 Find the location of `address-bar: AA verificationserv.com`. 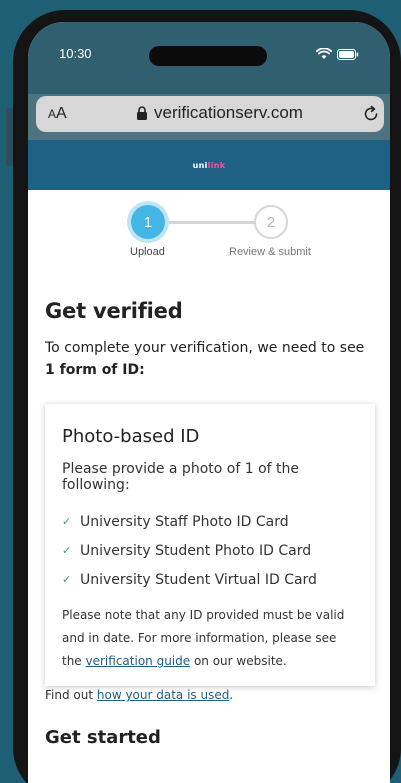

address-bar: AA verificationserv.com is located at coordinates (210, 114).